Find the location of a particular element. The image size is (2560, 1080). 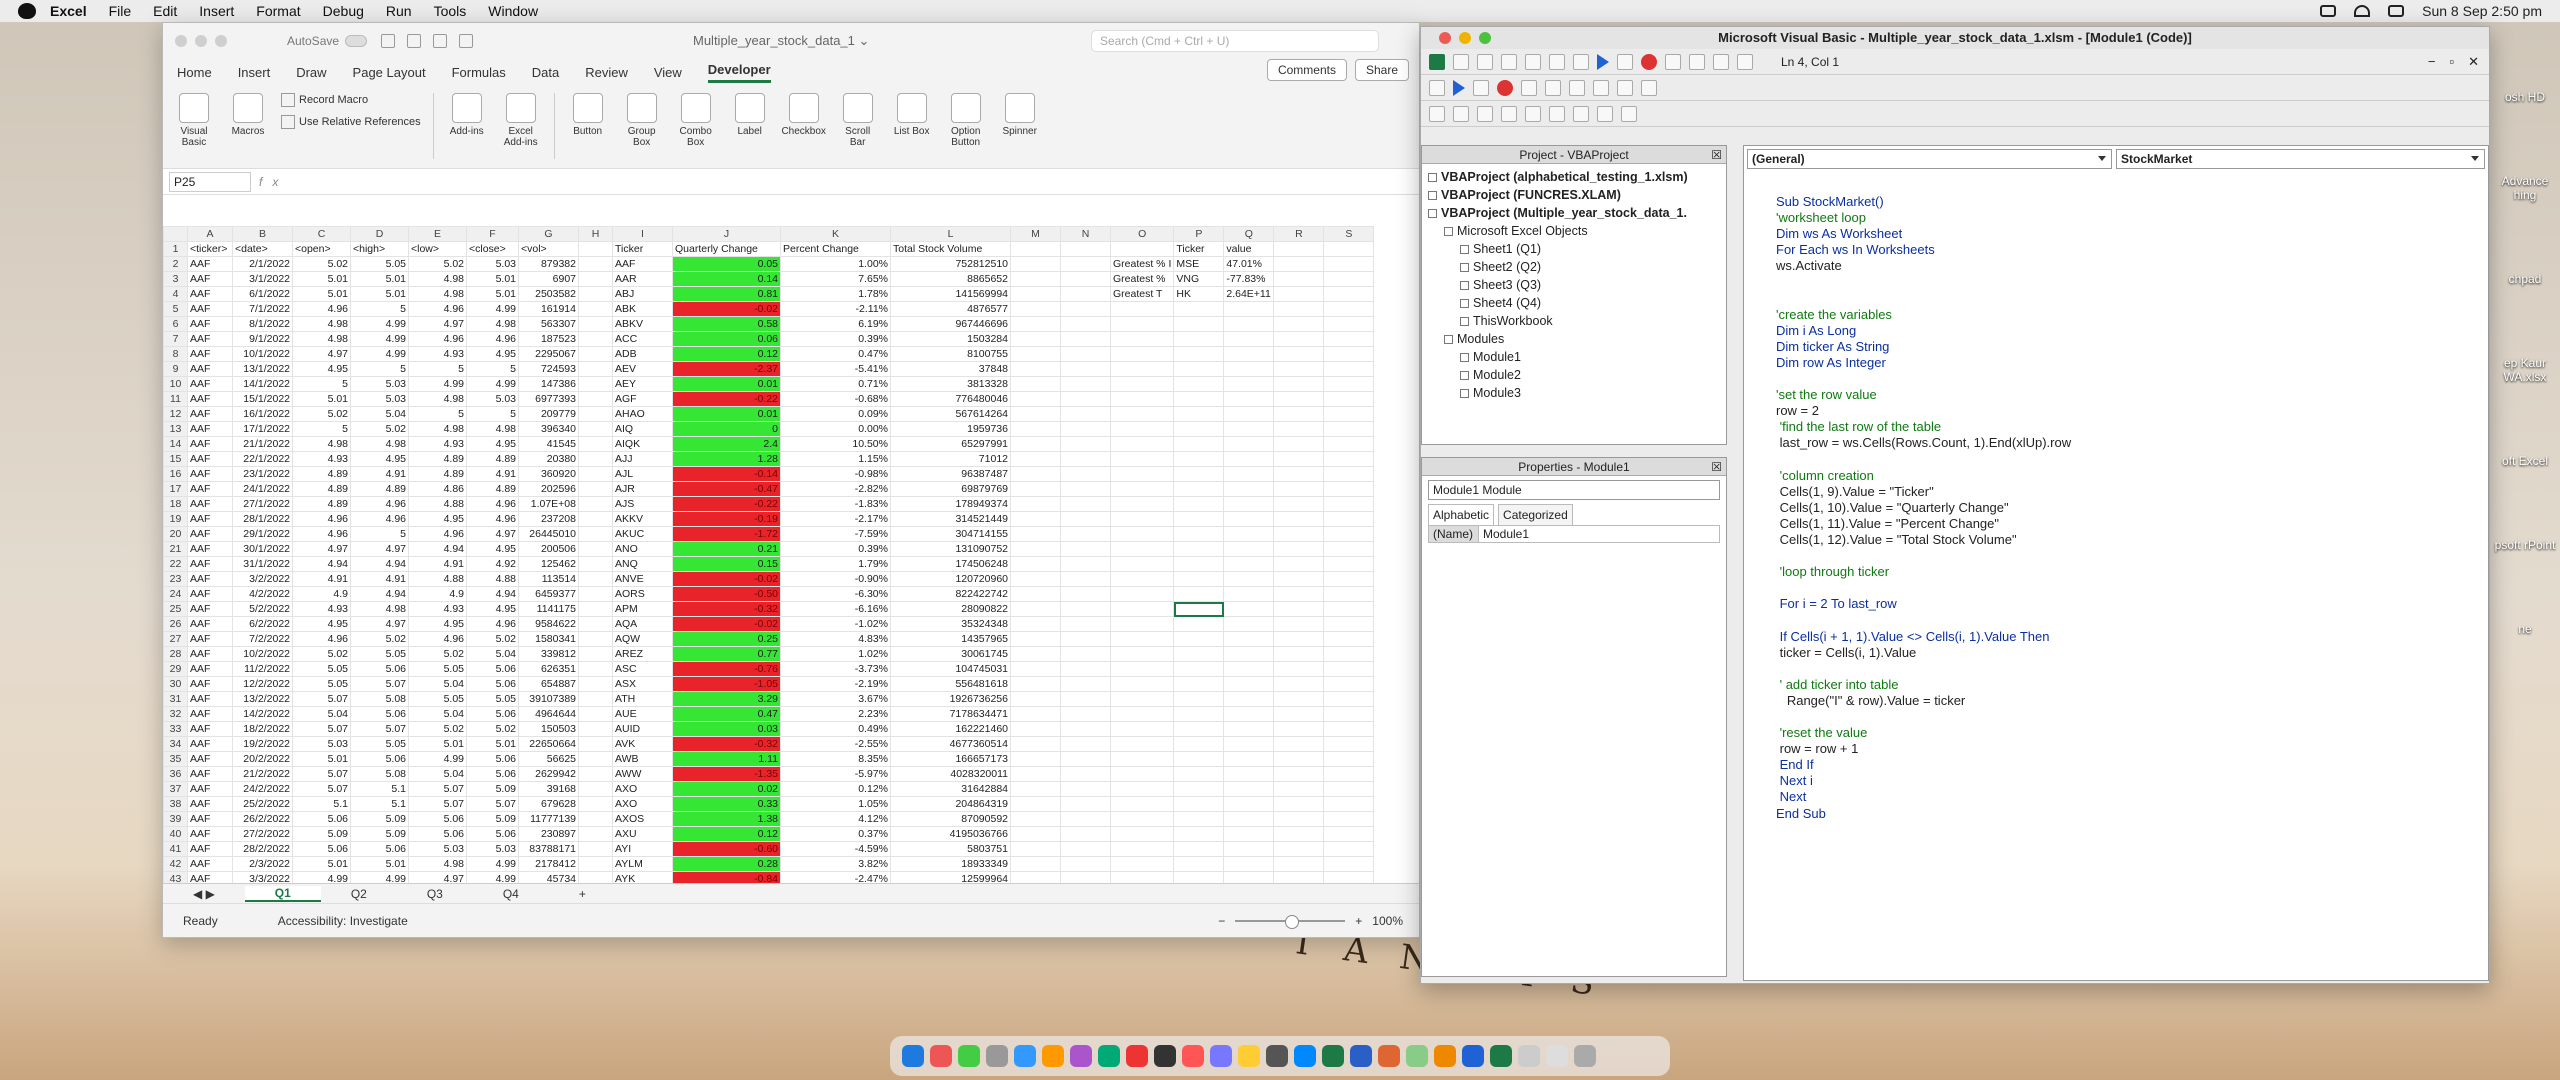

cell: 752812510 is located at coordinates (950, 264).